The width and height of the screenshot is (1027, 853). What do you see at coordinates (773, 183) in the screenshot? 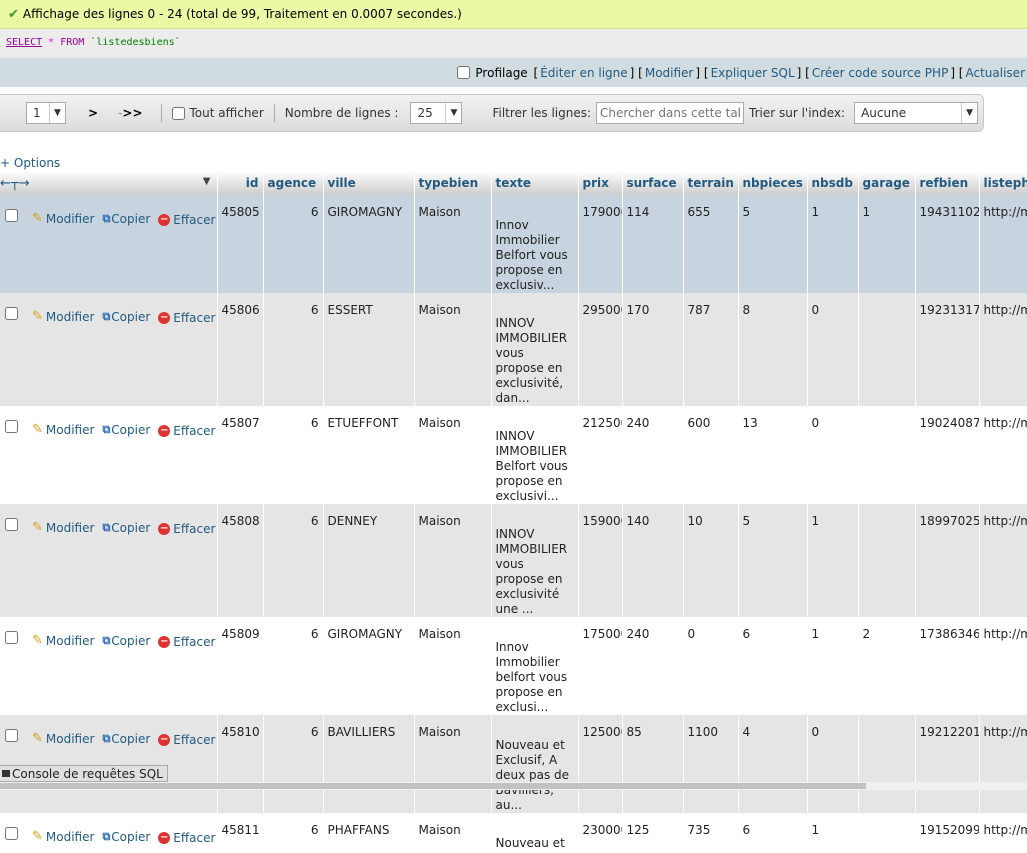
I see `column-header-nbpieces: nbpieces` at bounding box center [773, 183].